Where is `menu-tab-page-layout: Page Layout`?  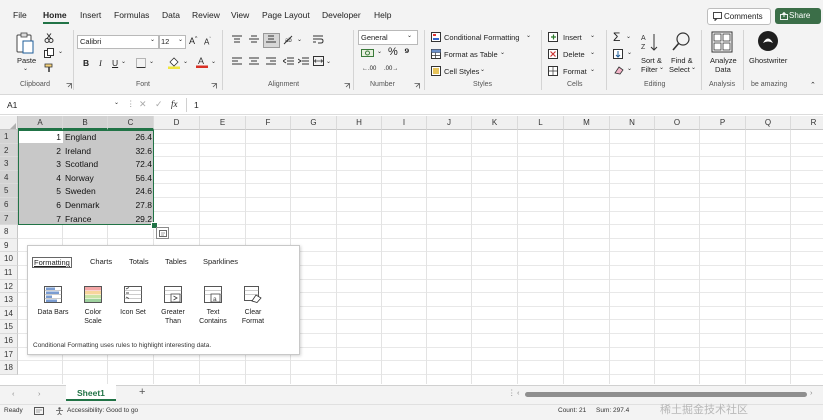 menu-tab-page-layout: Page Layout is located at coordinates (286, 15).